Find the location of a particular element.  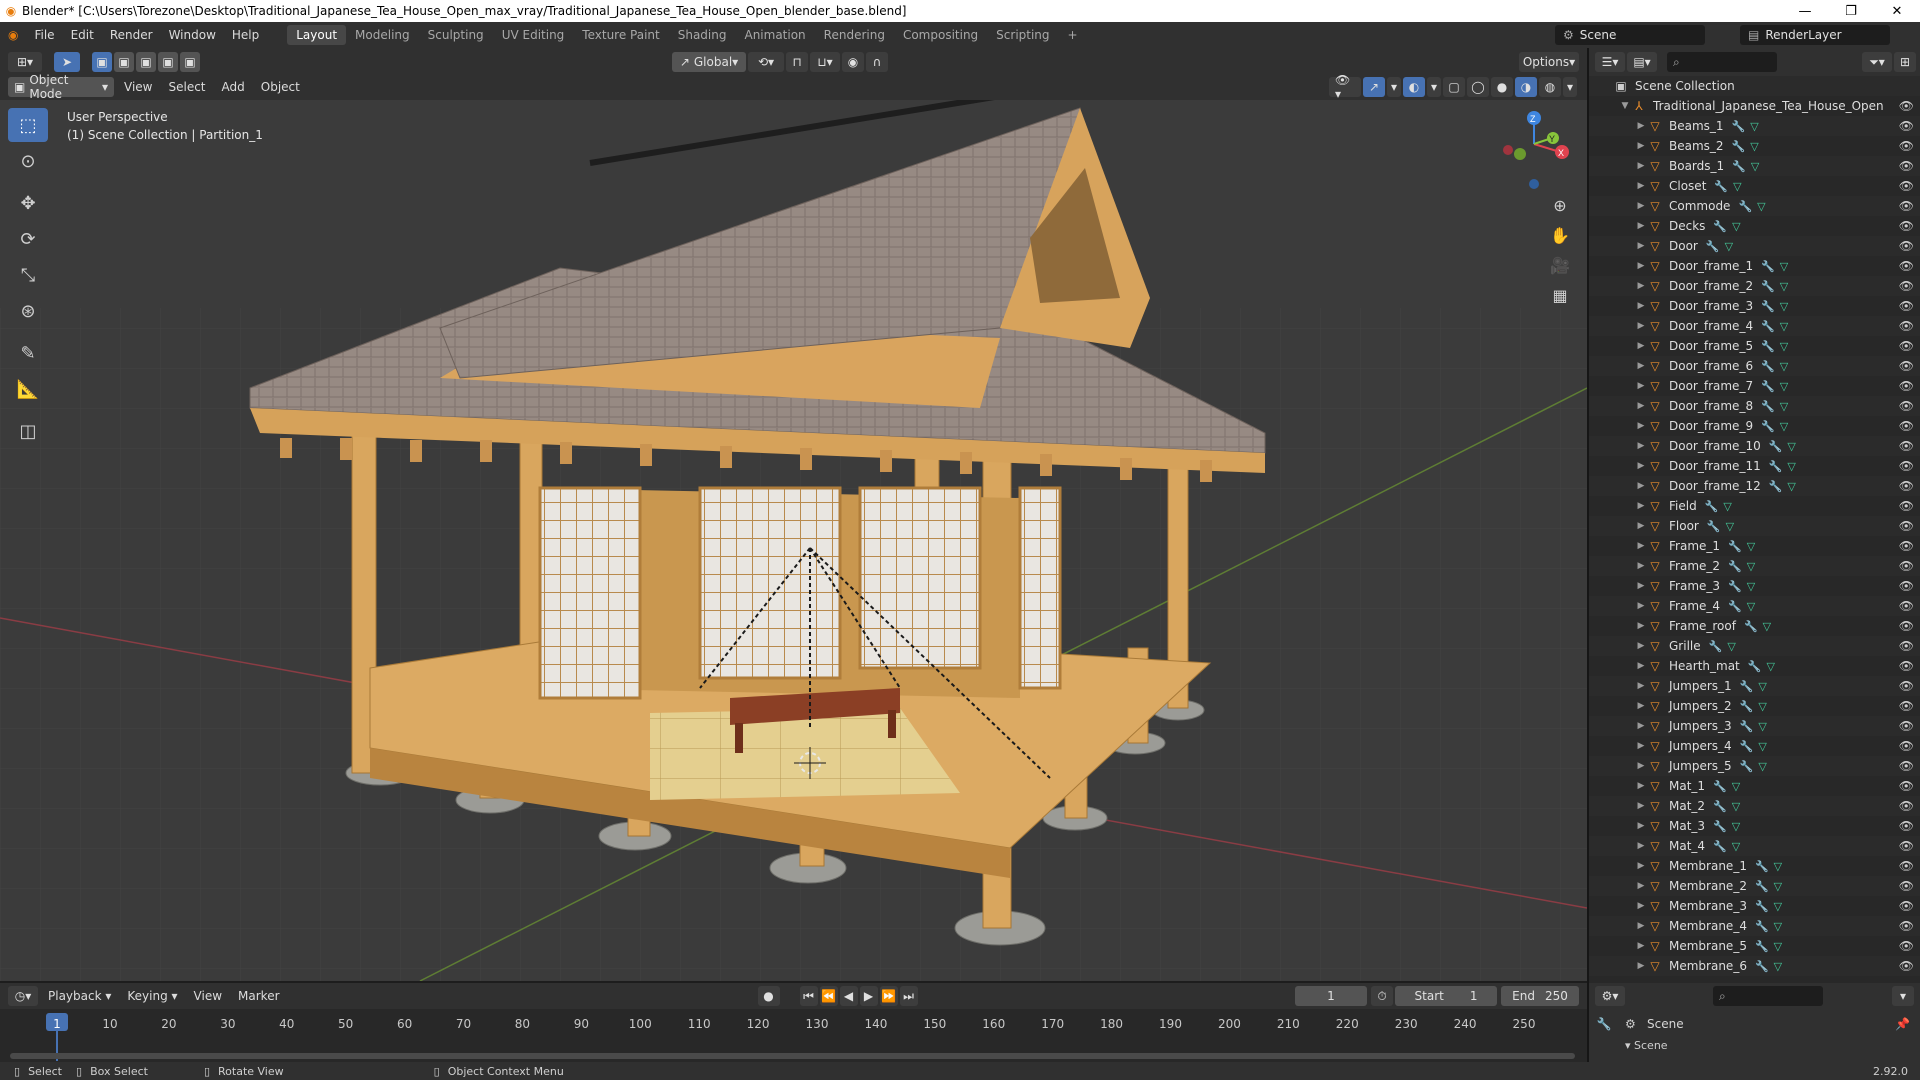

tool-properties-icon: 🔧 is located at coordinates (1604, 1024).